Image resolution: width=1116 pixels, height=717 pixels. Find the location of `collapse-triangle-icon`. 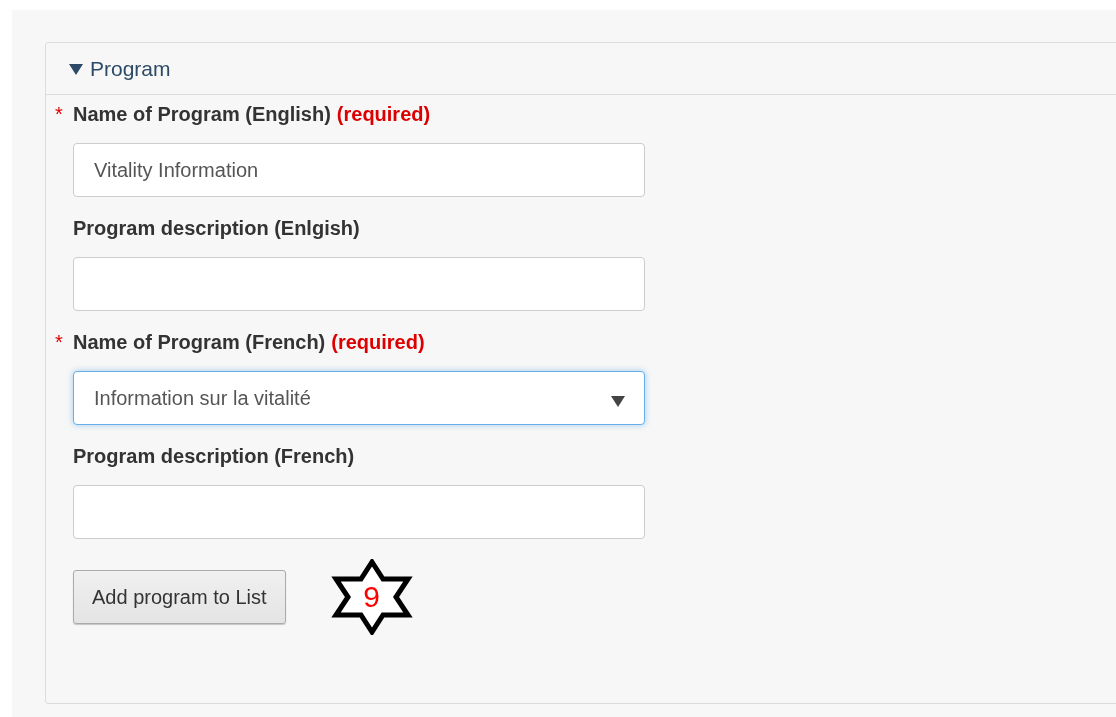

collapse-triangle-icon is located at coordinates (76, 68).